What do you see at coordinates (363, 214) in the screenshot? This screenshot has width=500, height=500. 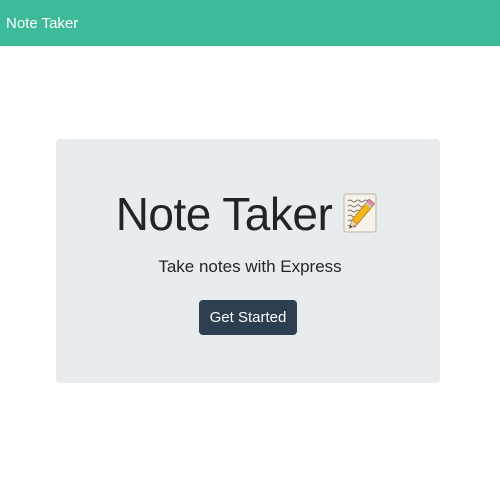 I see `memo-pencil-icon` at bounding box center [363, 214].